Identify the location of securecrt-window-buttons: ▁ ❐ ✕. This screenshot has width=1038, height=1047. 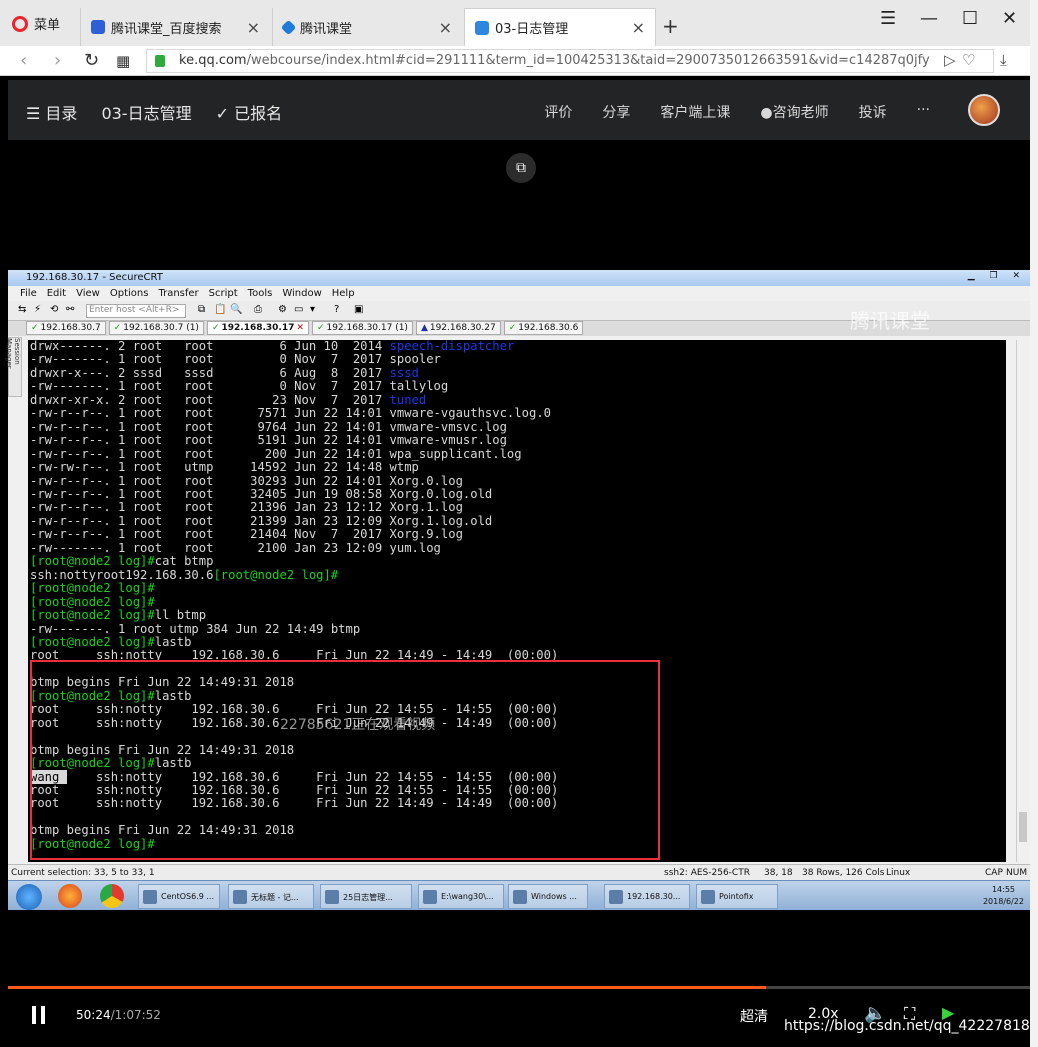
(997, 276).